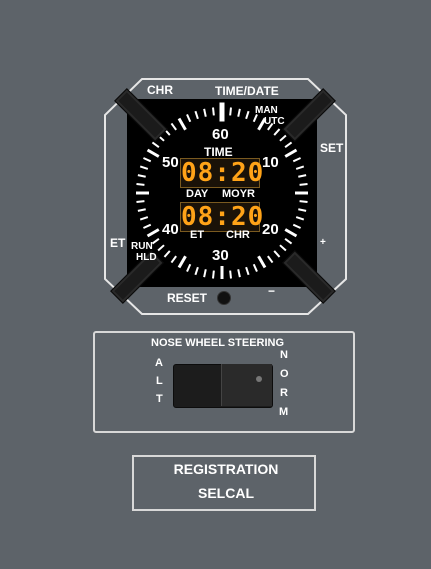 The height and width of the screenshot is (569, 431). Describe the element at coordinates (284, 374) in the screenshot. I see `norm-letter: O` at that location.